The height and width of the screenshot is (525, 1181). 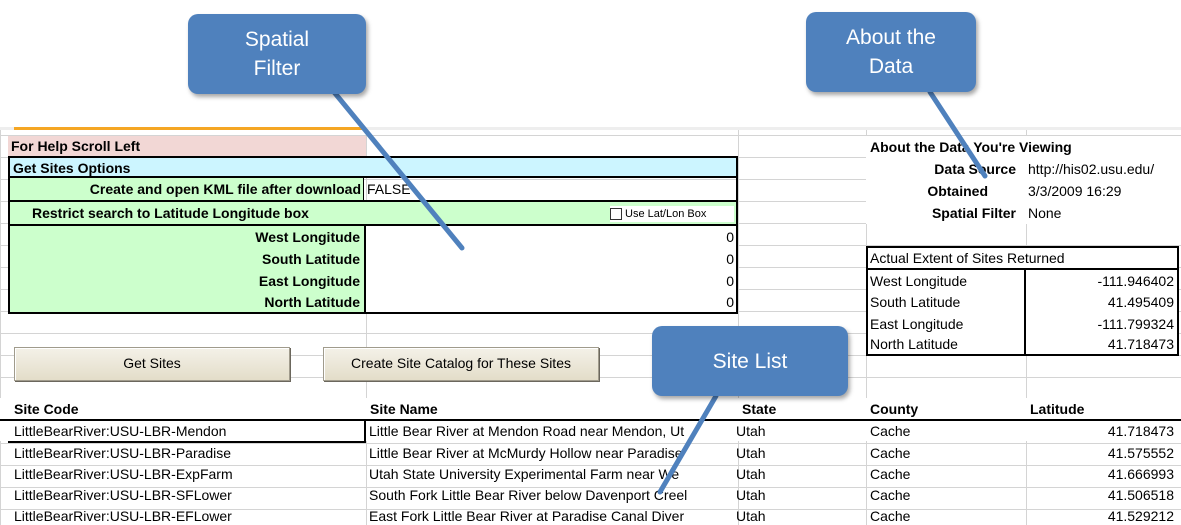 What do you see at coordinates (1140, 344) in the screenshot?
I see `extent-north-value: 41.718473` at bounding box center [1140, 344].